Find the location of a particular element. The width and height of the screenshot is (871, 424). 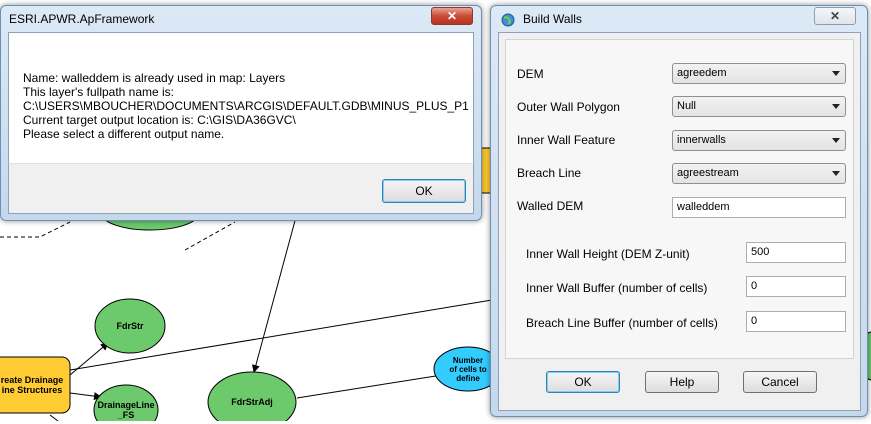

outer-wall-label: Outer Wall Polygon is located at coordinates (568, 107).